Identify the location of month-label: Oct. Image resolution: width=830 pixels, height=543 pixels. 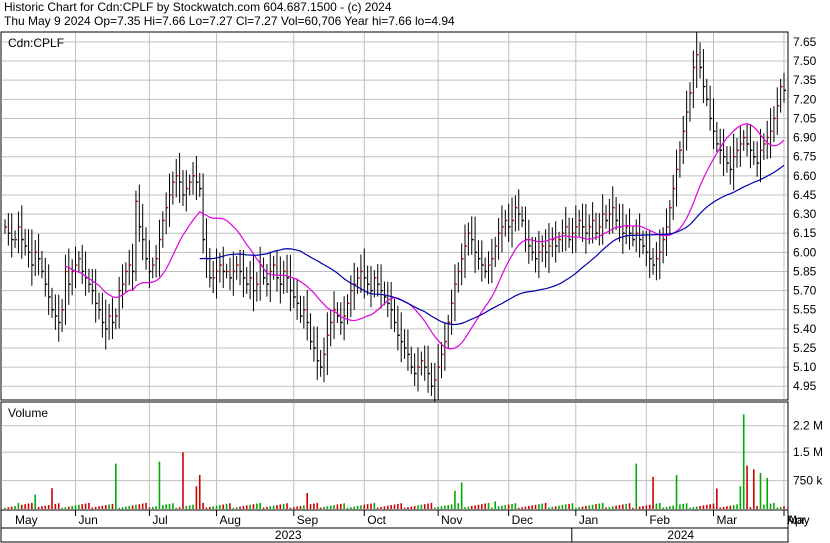
(376, 520).